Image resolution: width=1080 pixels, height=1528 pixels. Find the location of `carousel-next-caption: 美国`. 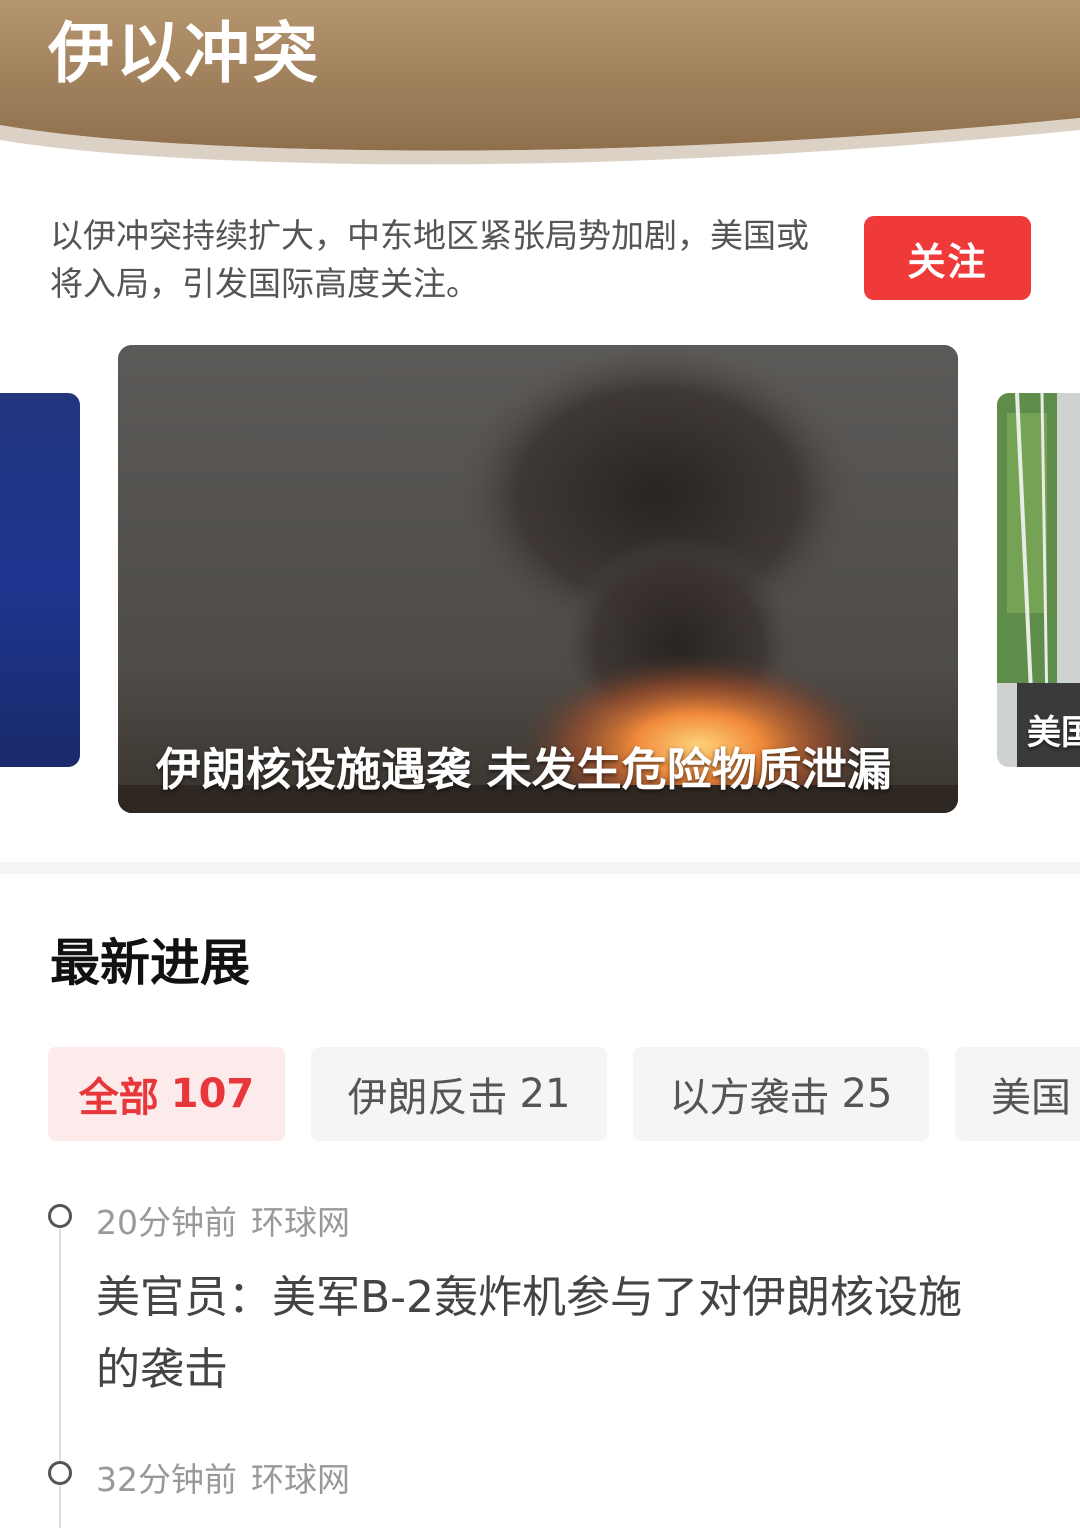

carousel-next-caption: 美国 is located at coordinates (1053, 733).